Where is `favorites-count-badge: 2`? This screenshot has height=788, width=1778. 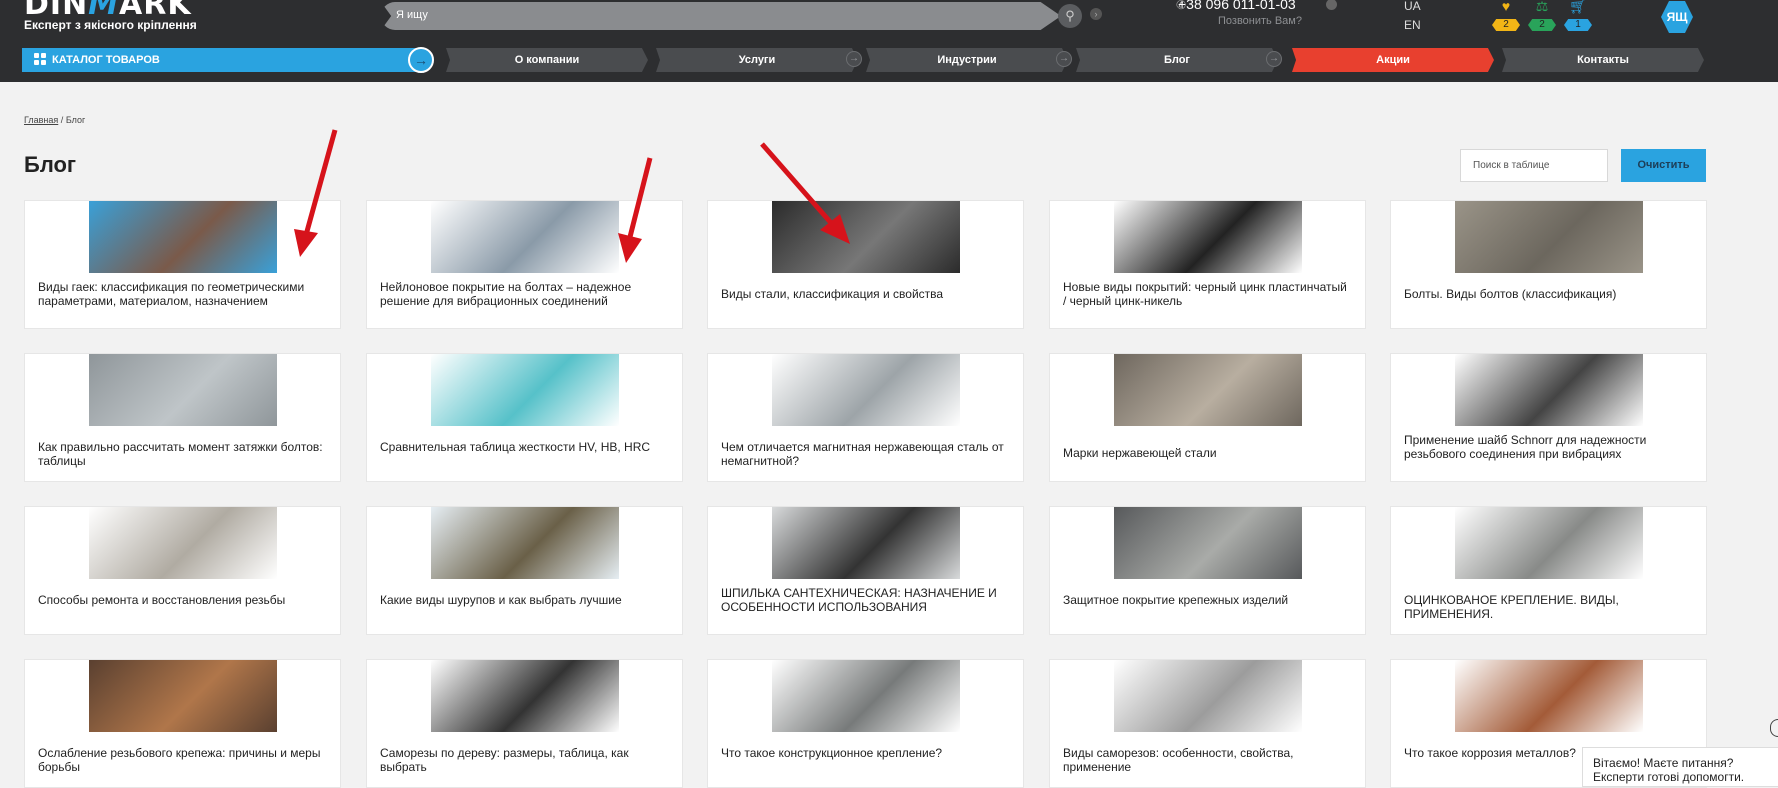 favorites-count-badge: 2 is located at coordinates (1506, 25).